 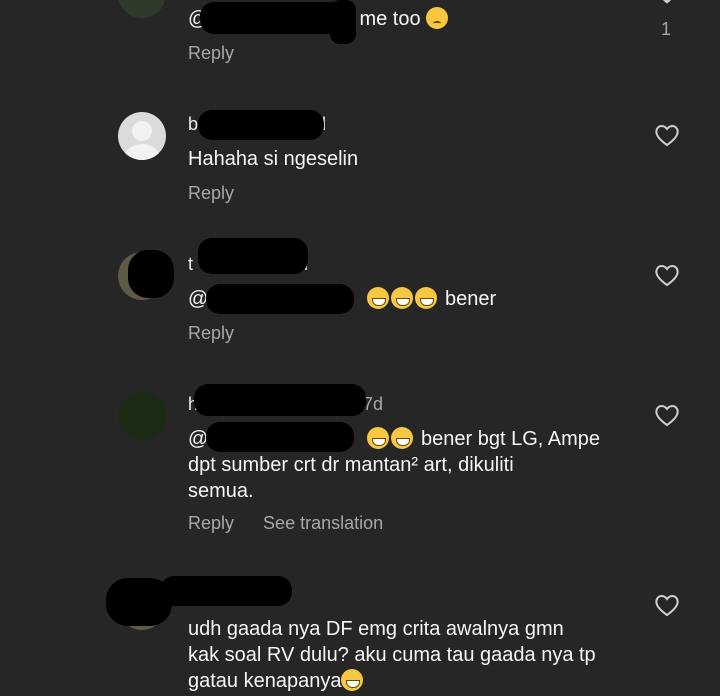 I want to click on timestamp: 7d, so click(x=373, y=404).